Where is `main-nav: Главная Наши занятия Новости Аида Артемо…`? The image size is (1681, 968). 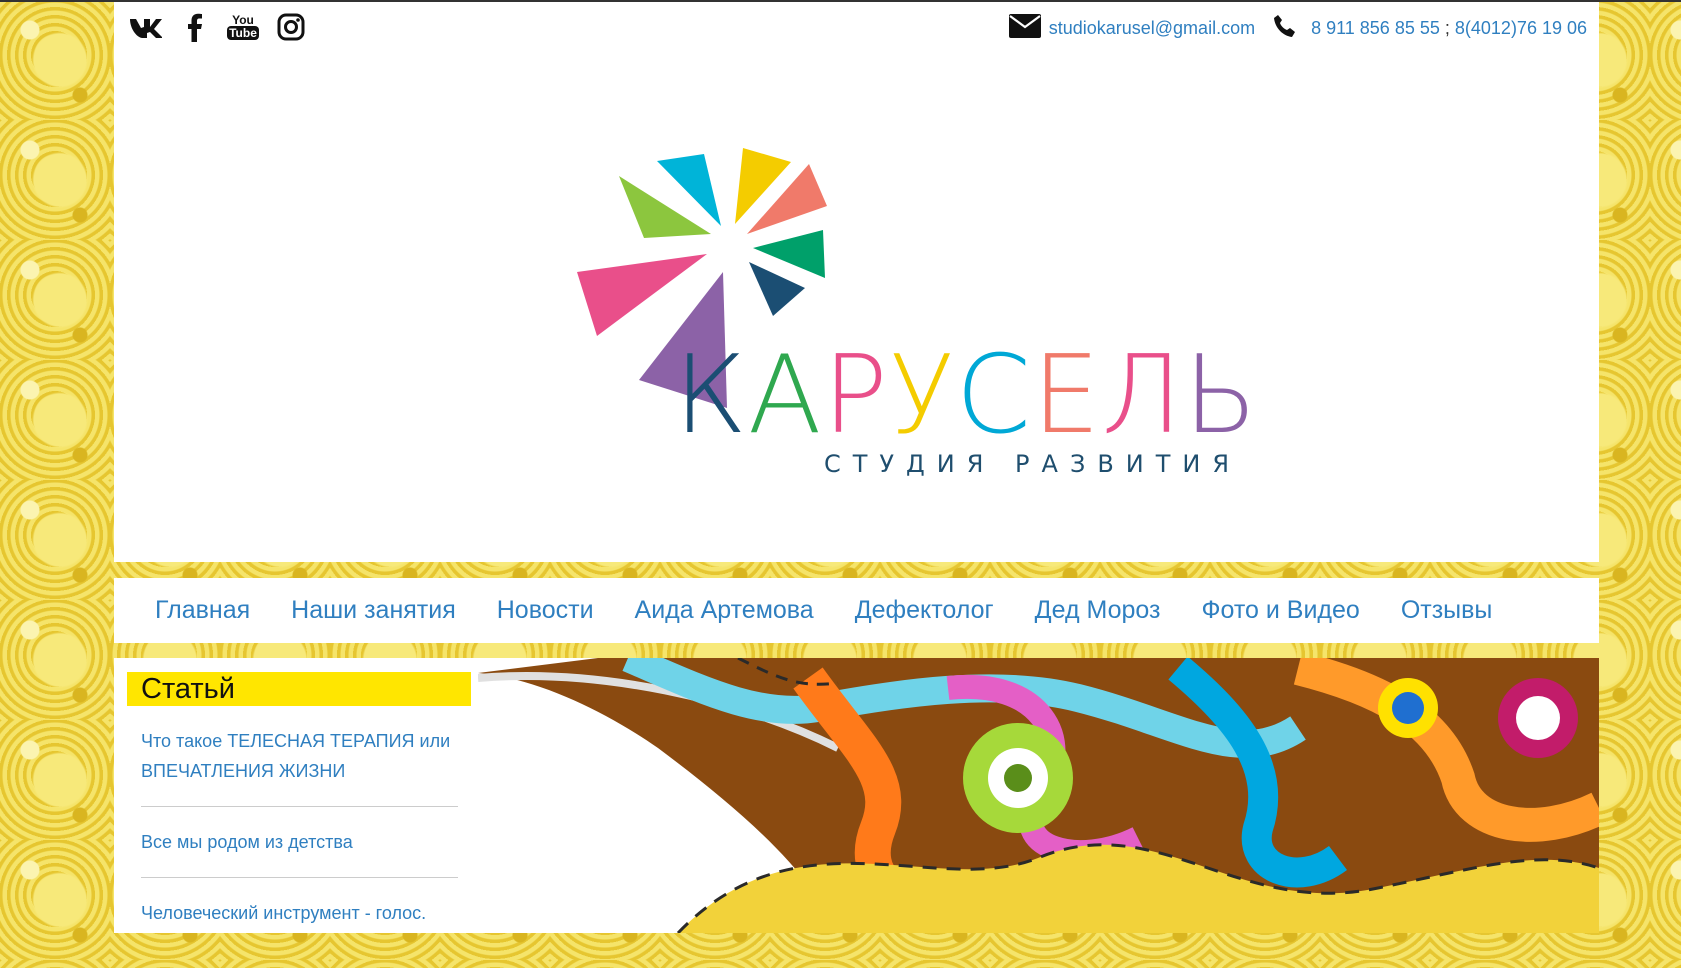
main-nav: Главная Наши занятия Новости Аида Артемо… is located at coordinates (856, 610).